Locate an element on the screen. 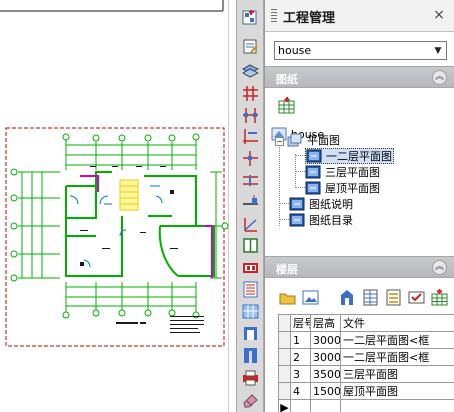 The height and width of the screenshot is (412, 454). tree-plan-label: 三层平面图 is located at coordinates (352, 172).